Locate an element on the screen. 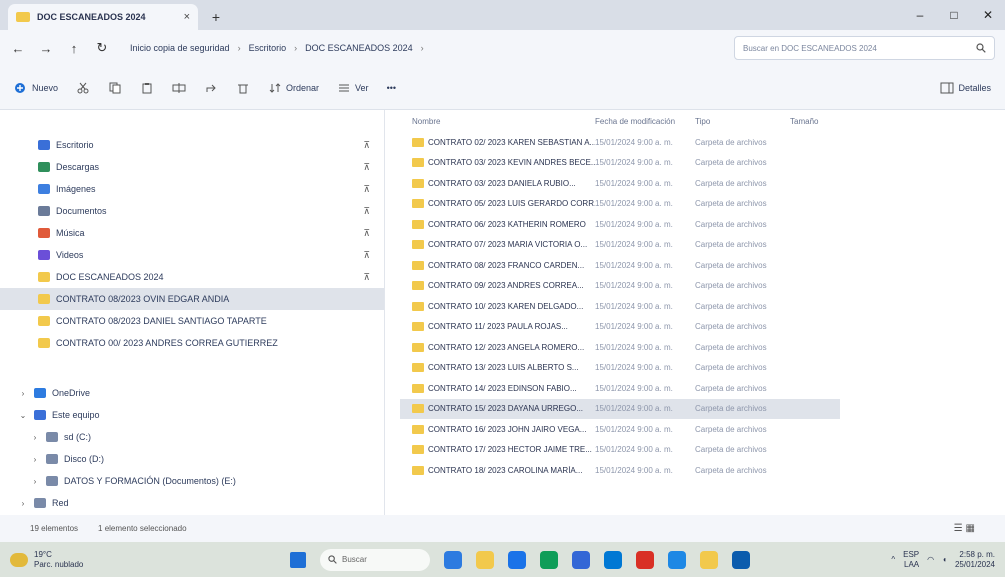 The image size is (1005, 577). details-button: Detalles is located at coordinates (965, 88).